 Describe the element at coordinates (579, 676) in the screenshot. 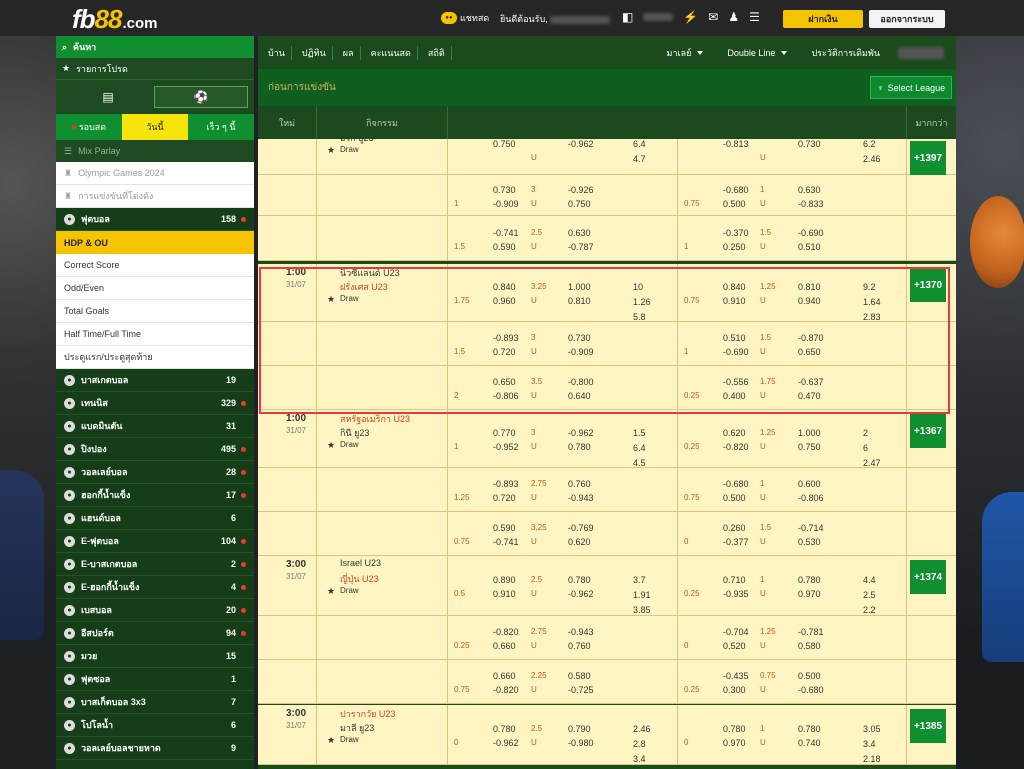

I see `odds-value: 0.580` at that location.